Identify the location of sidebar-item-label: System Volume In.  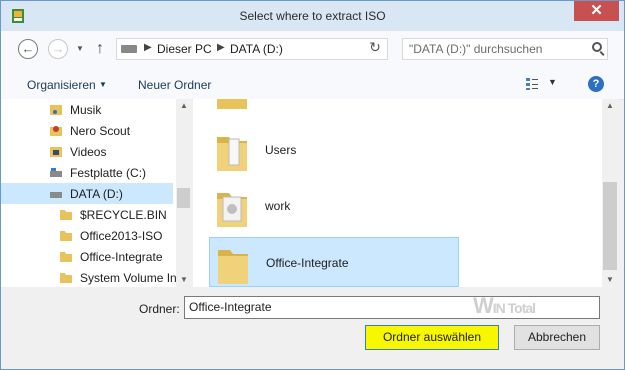
(128, 278).